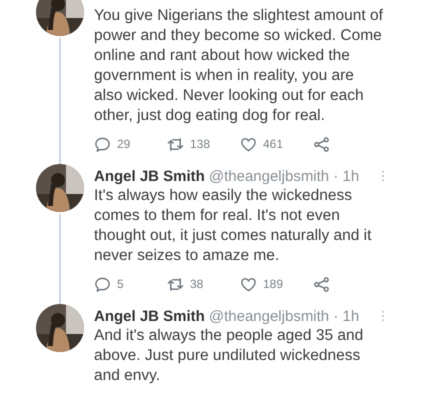 Image resolution: width=428 pixels, height=400 pixels. Describe the element at coordinates (197, 284) in the screenshot. I see `retweet-count: 38` at that location.